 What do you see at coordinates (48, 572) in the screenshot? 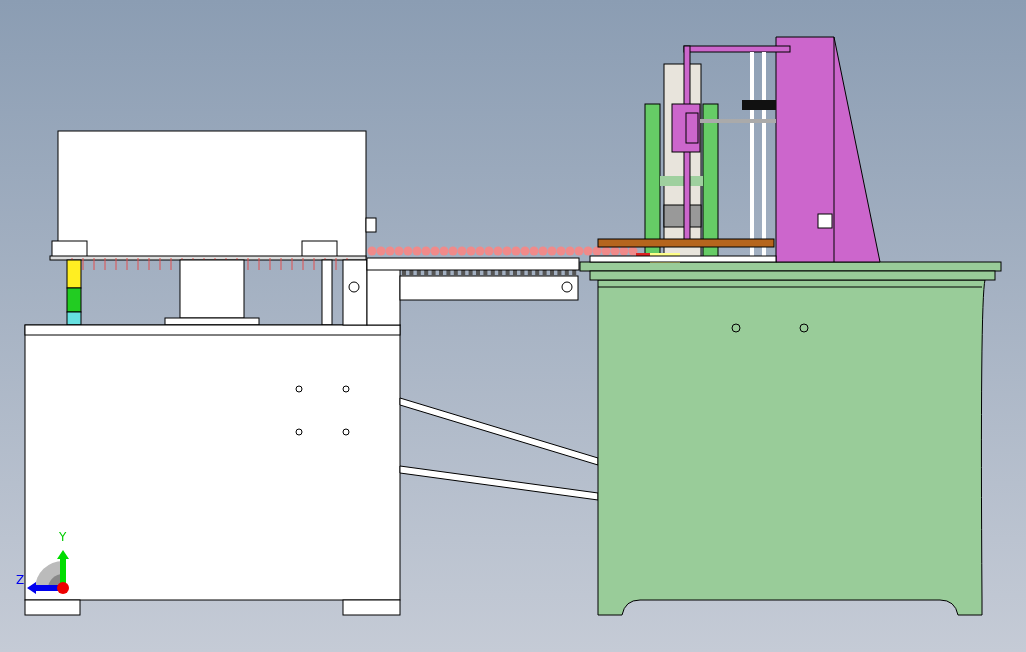
I see `axis-triad-icon` at bounding box center [48, 572].